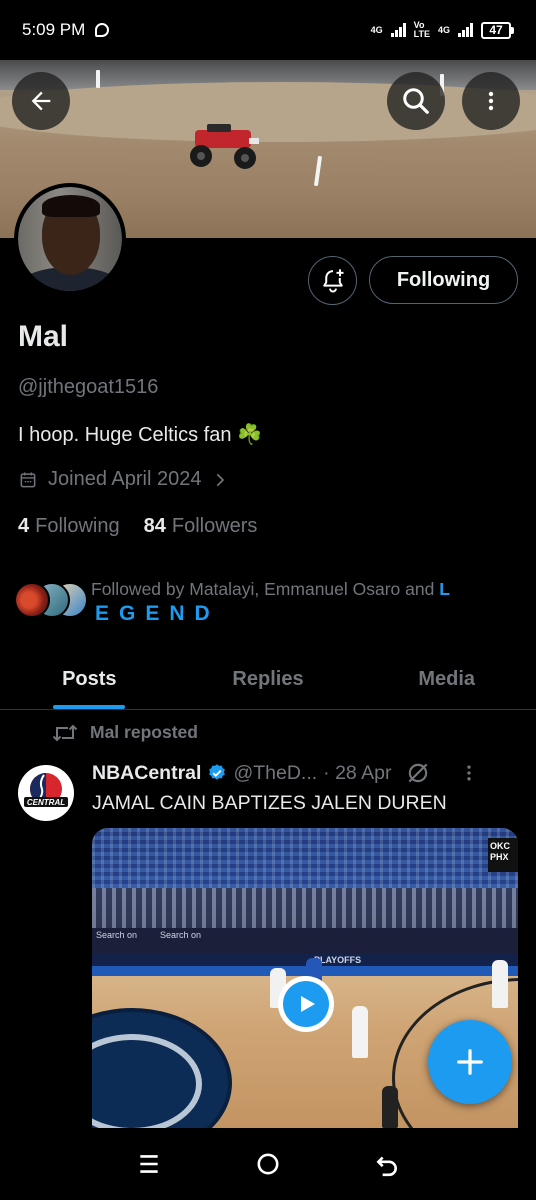 The width and height of the screenshot is (536, 1200). What do you see at coordinates (387, 1164) in the screenshot?
I see `back-nav-icon` at bounding box center [387, 1164].